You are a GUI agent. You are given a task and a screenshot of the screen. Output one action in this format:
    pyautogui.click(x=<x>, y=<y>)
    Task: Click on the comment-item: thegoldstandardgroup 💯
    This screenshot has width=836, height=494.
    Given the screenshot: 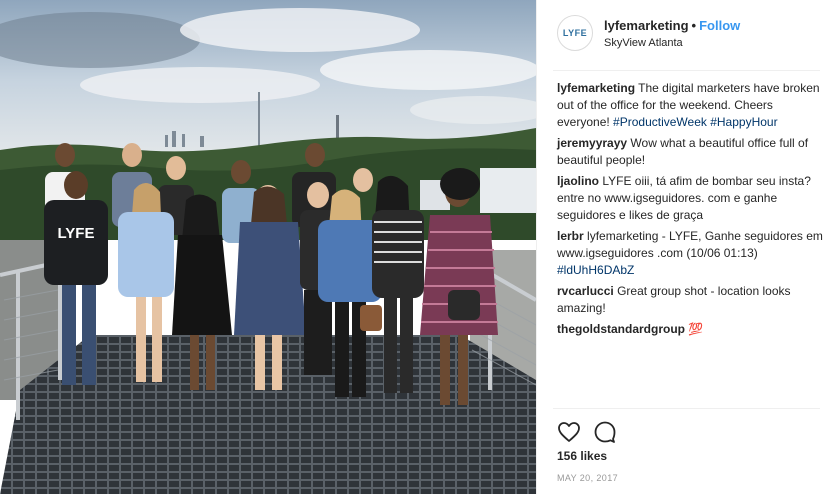 What is the action you would take?
    pyautogui.click(x=690, y=329)
    